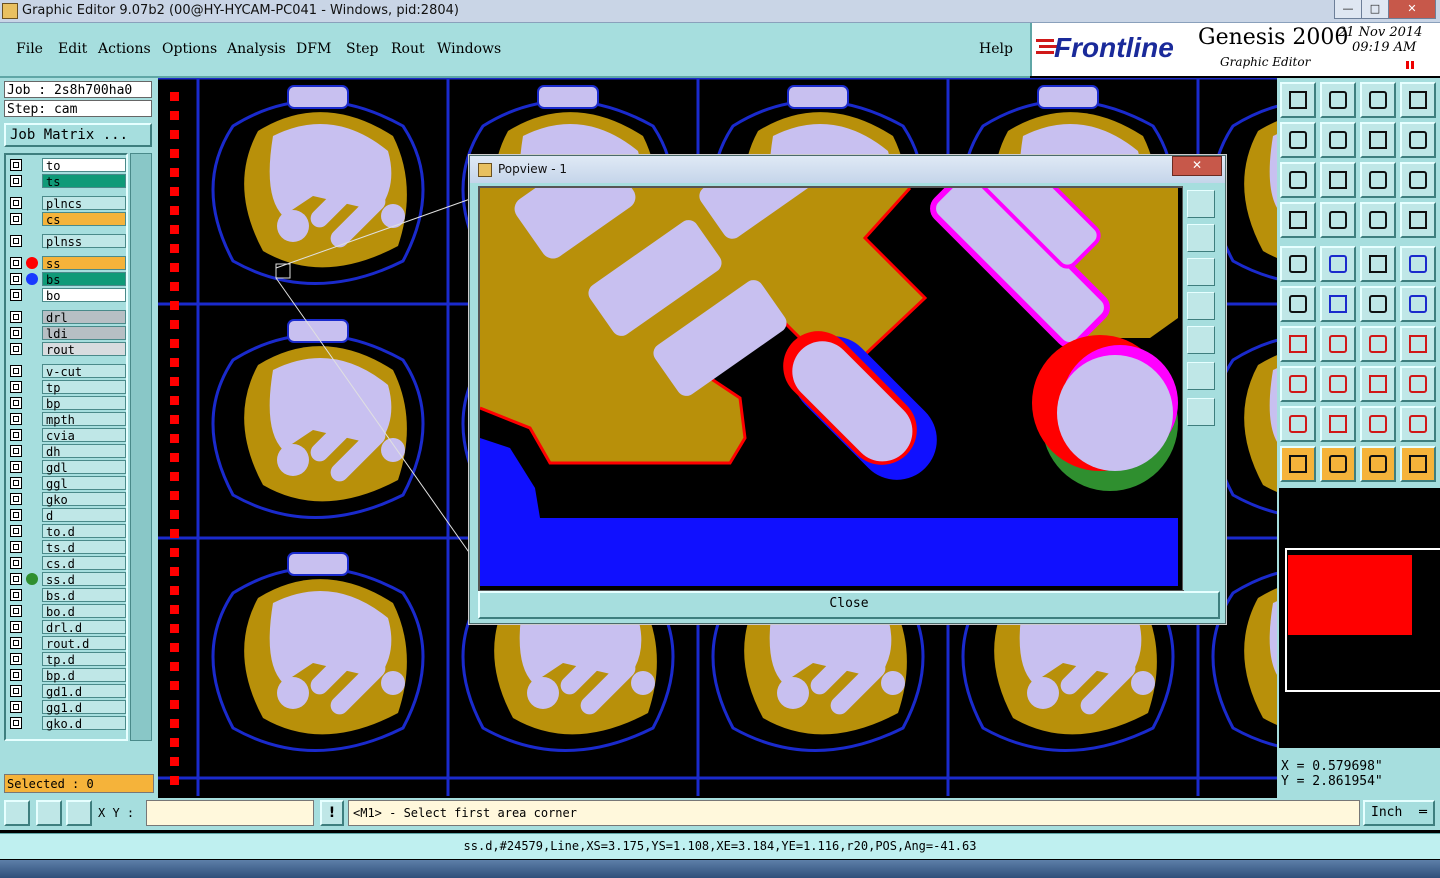 The width and height of the screenshot is (1440, 878). What do you see at coordinates (67, 579) in the screenshot?
I see `layer-row-ss-d: ss.d` at bounding box center [67, 579].